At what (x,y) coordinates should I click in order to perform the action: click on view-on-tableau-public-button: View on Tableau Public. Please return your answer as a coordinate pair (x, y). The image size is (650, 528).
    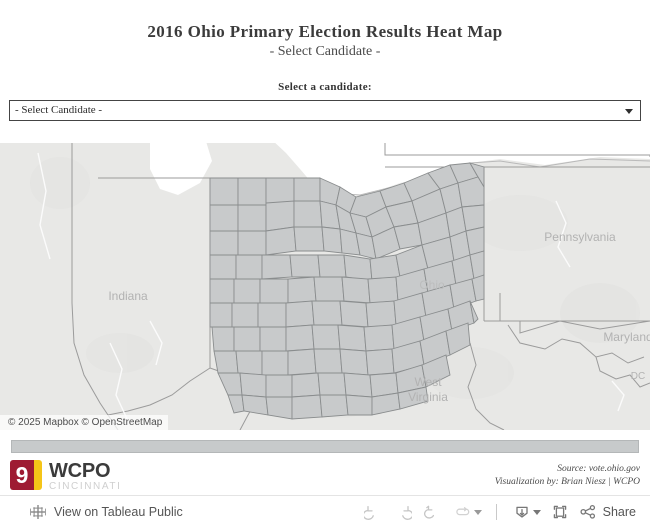
    Looking at the image, I should click on (91, 512).